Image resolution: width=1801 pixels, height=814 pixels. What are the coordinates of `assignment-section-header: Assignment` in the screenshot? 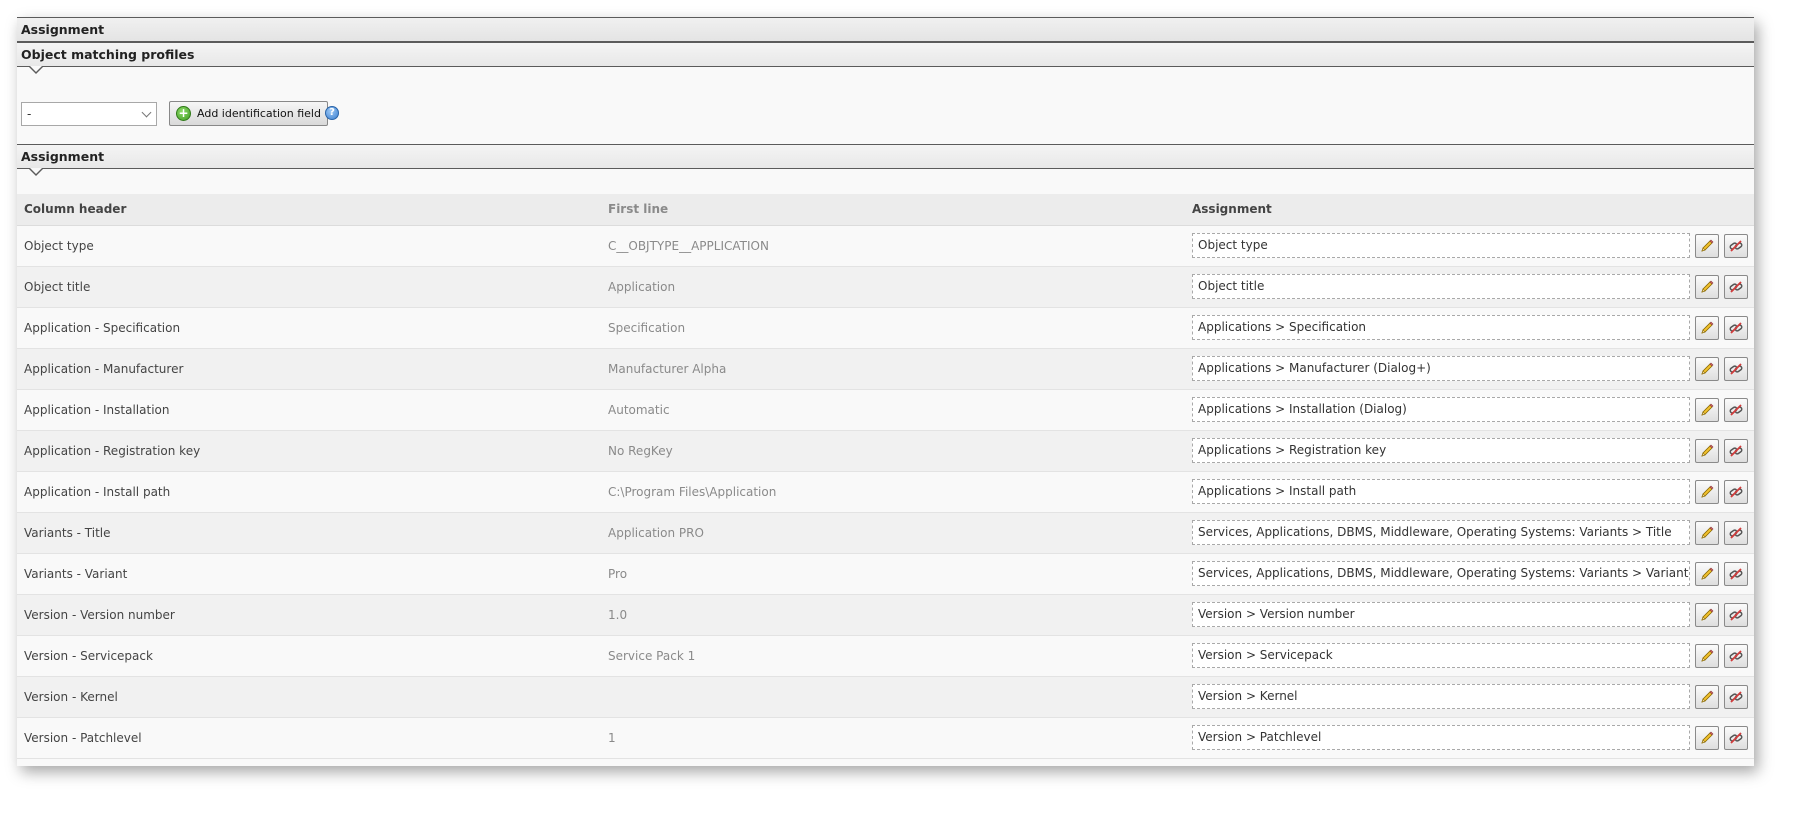 It's located at (885, 160).